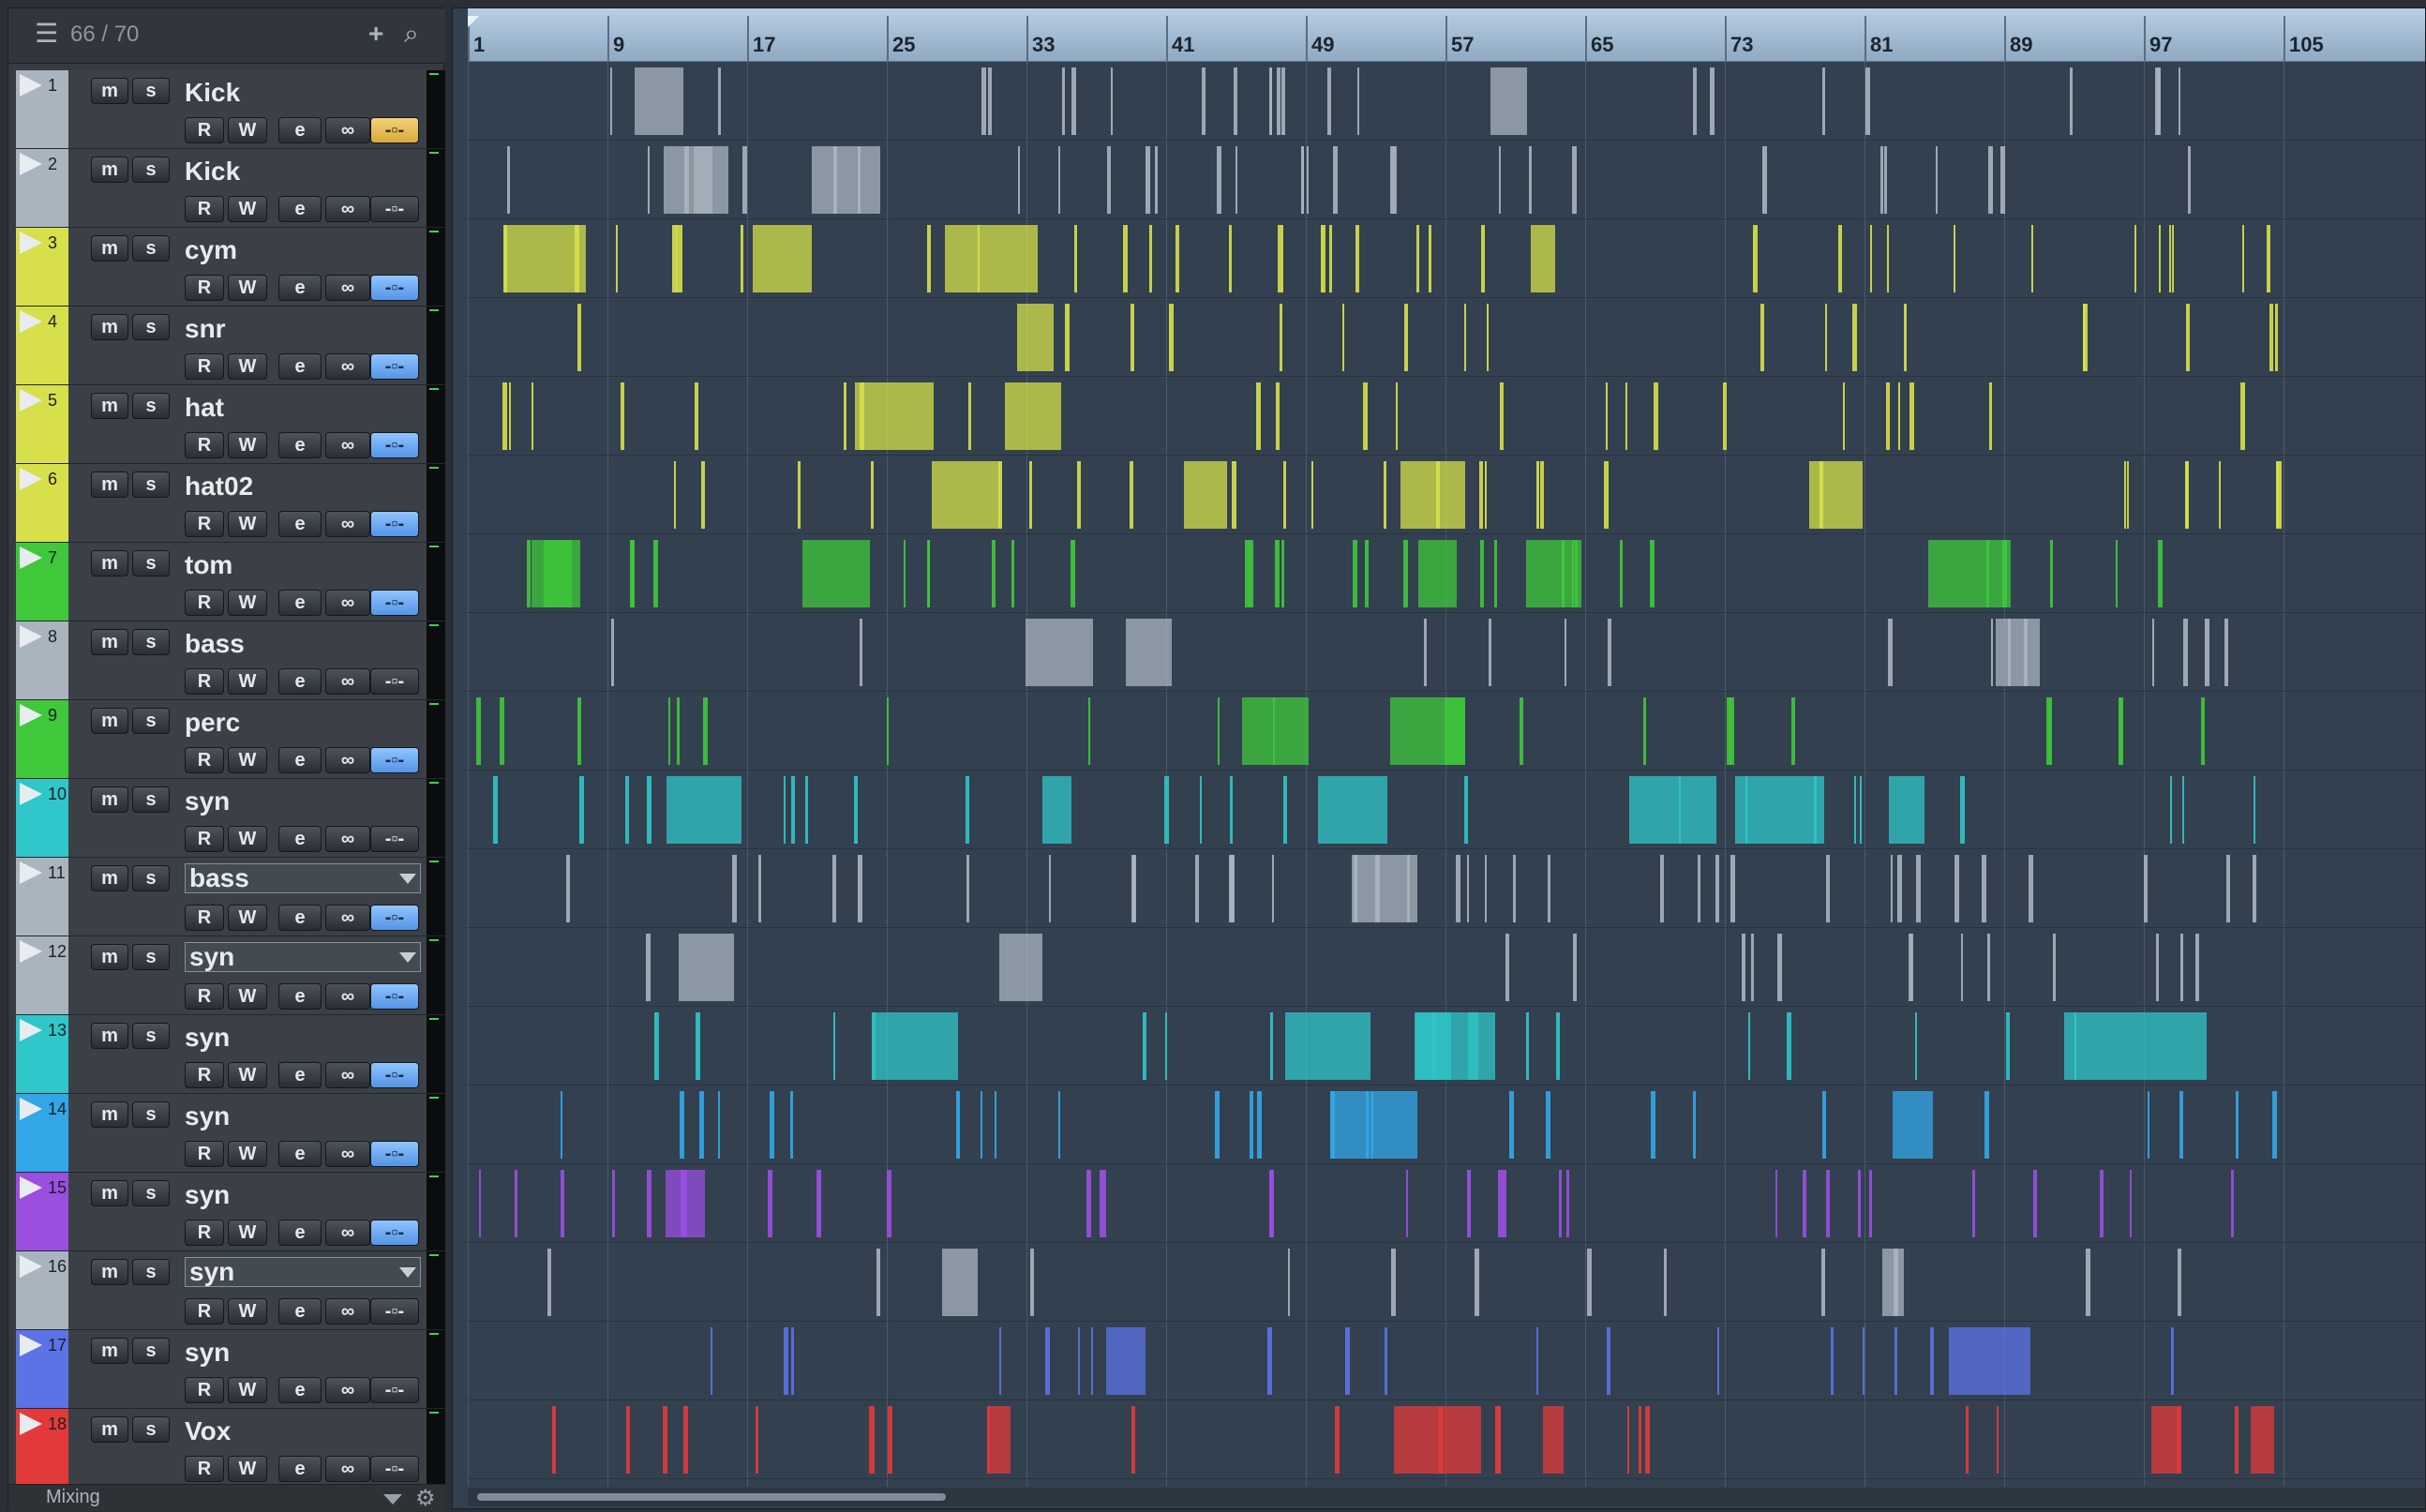 This screenshot has height=1512, width=2426. I want to click on track-row: 12 m s R We ∞ -▫- syn, so click(230, 976).